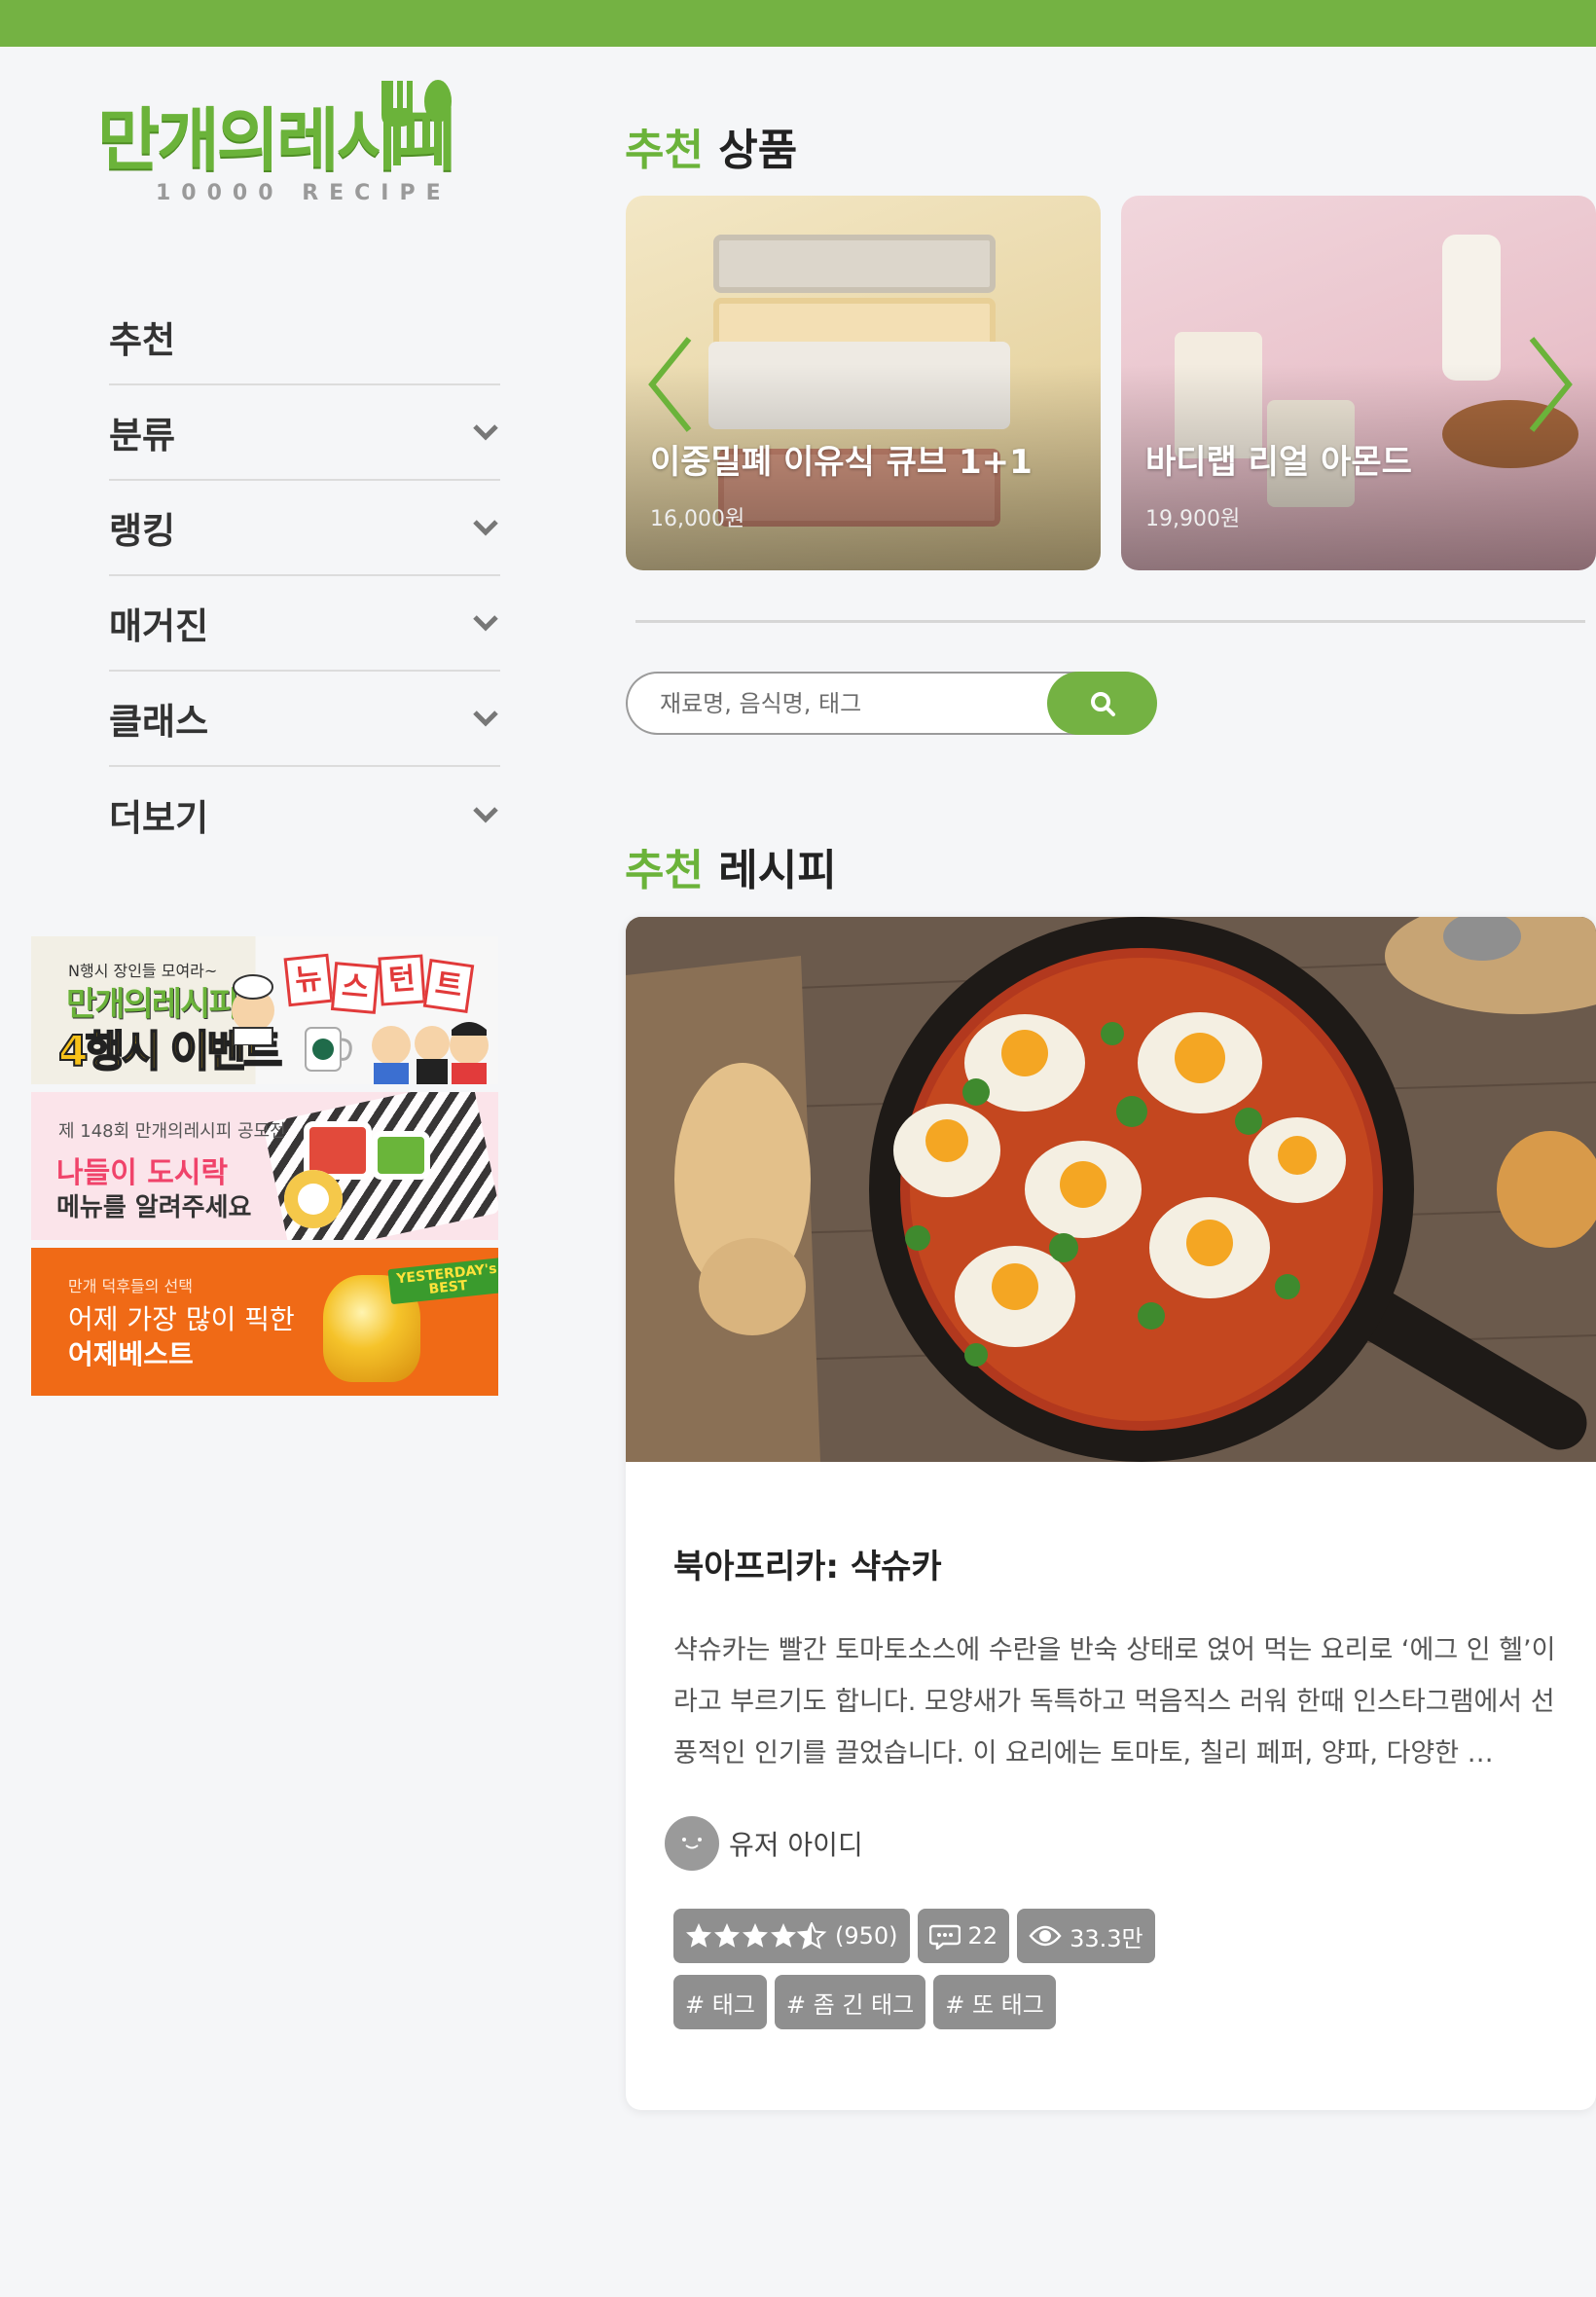  I want to click on nav-item-label: 추천, so click(142, 340).